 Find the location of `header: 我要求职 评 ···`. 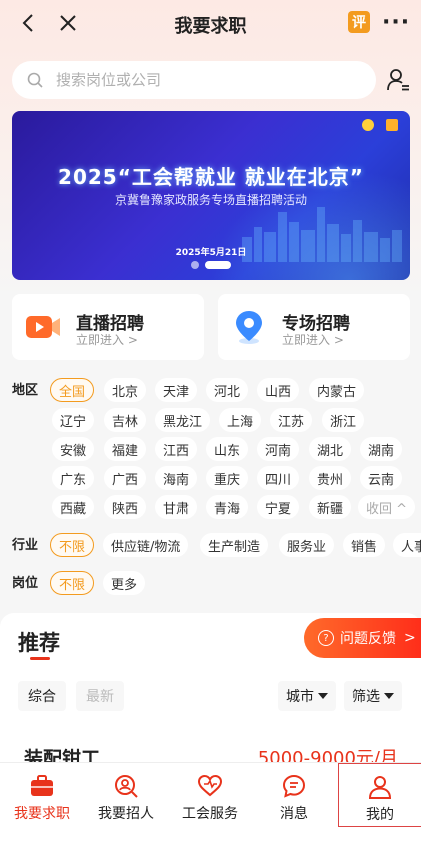

header: 我要求职 评 ··· is located at coordinates (210, 24).